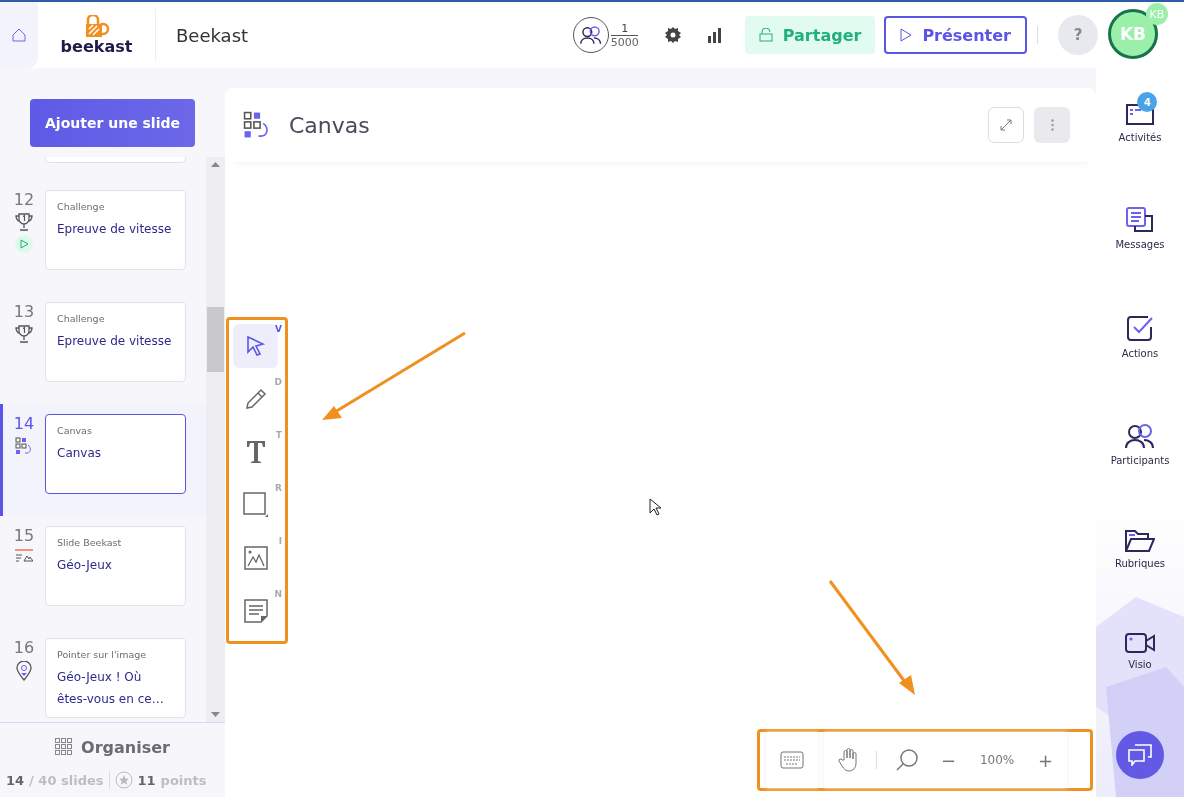  I want to click on avatar-badge: KB, so click(1157, 14).